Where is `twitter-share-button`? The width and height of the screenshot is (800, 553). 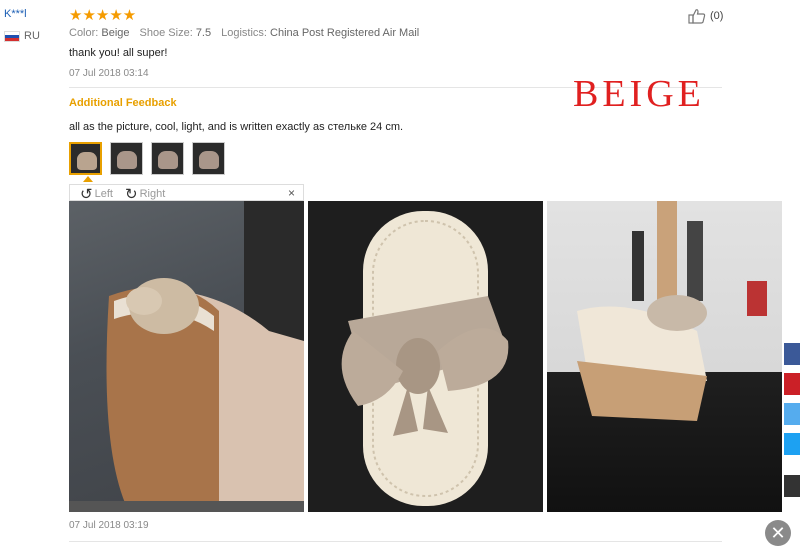 twitter-share-button is located at coordinates (792, 444).